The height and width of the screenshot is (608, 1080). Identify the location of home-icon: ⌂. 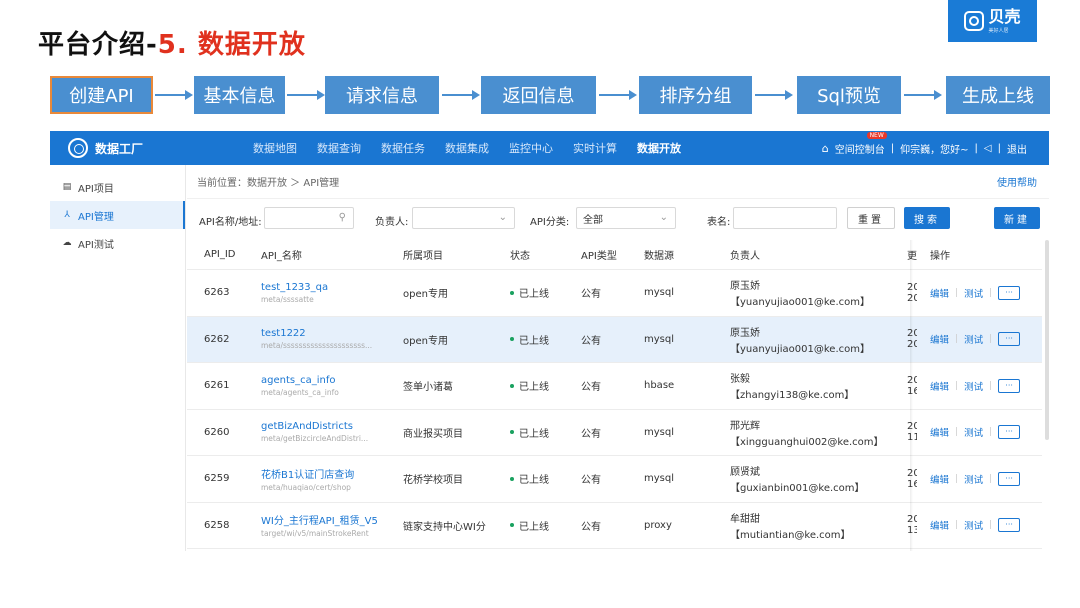
(825, 148).